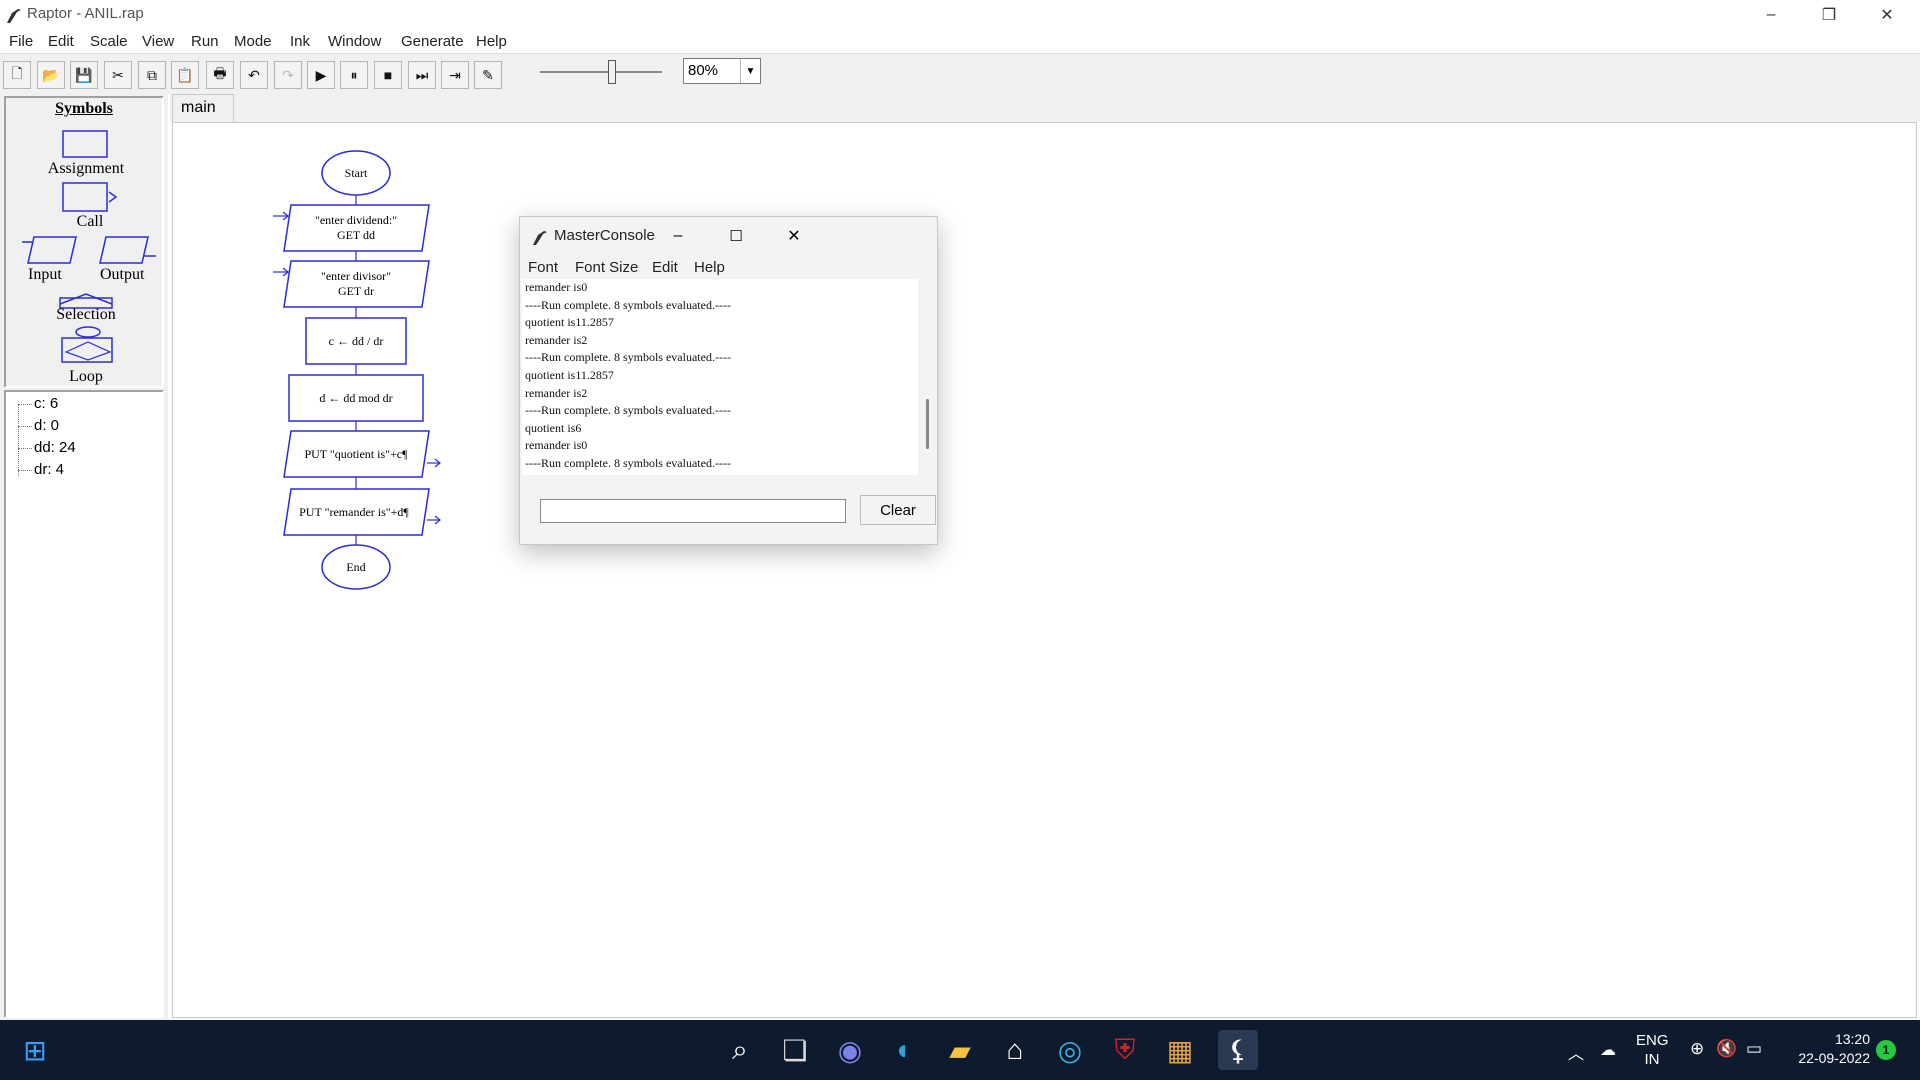  What do you see at coordinates (709, 267) in the screenshot?
I see `console-menu-help: Help` at bounding box center [709, 267].